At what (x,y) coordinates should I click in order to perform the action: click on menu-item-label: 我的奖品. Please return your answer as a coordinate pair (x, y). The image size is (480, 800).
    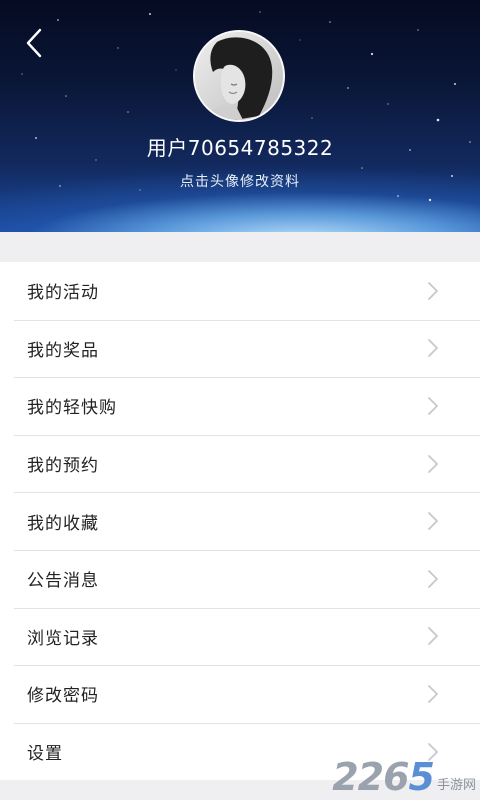
    Looking at the image, I should click on (63, 350).